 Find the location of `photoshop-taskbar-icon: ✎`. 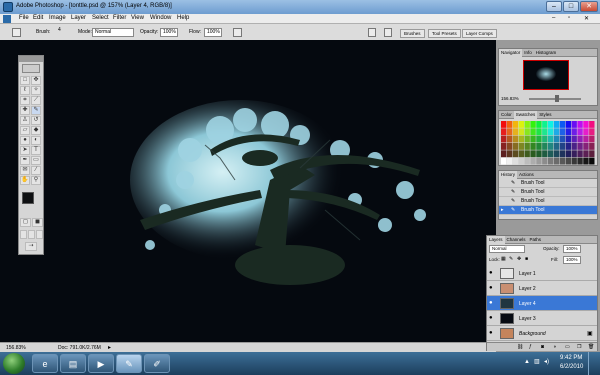

photoshop-taskbar-icon: ✎ is located at coordinates (129, 363).